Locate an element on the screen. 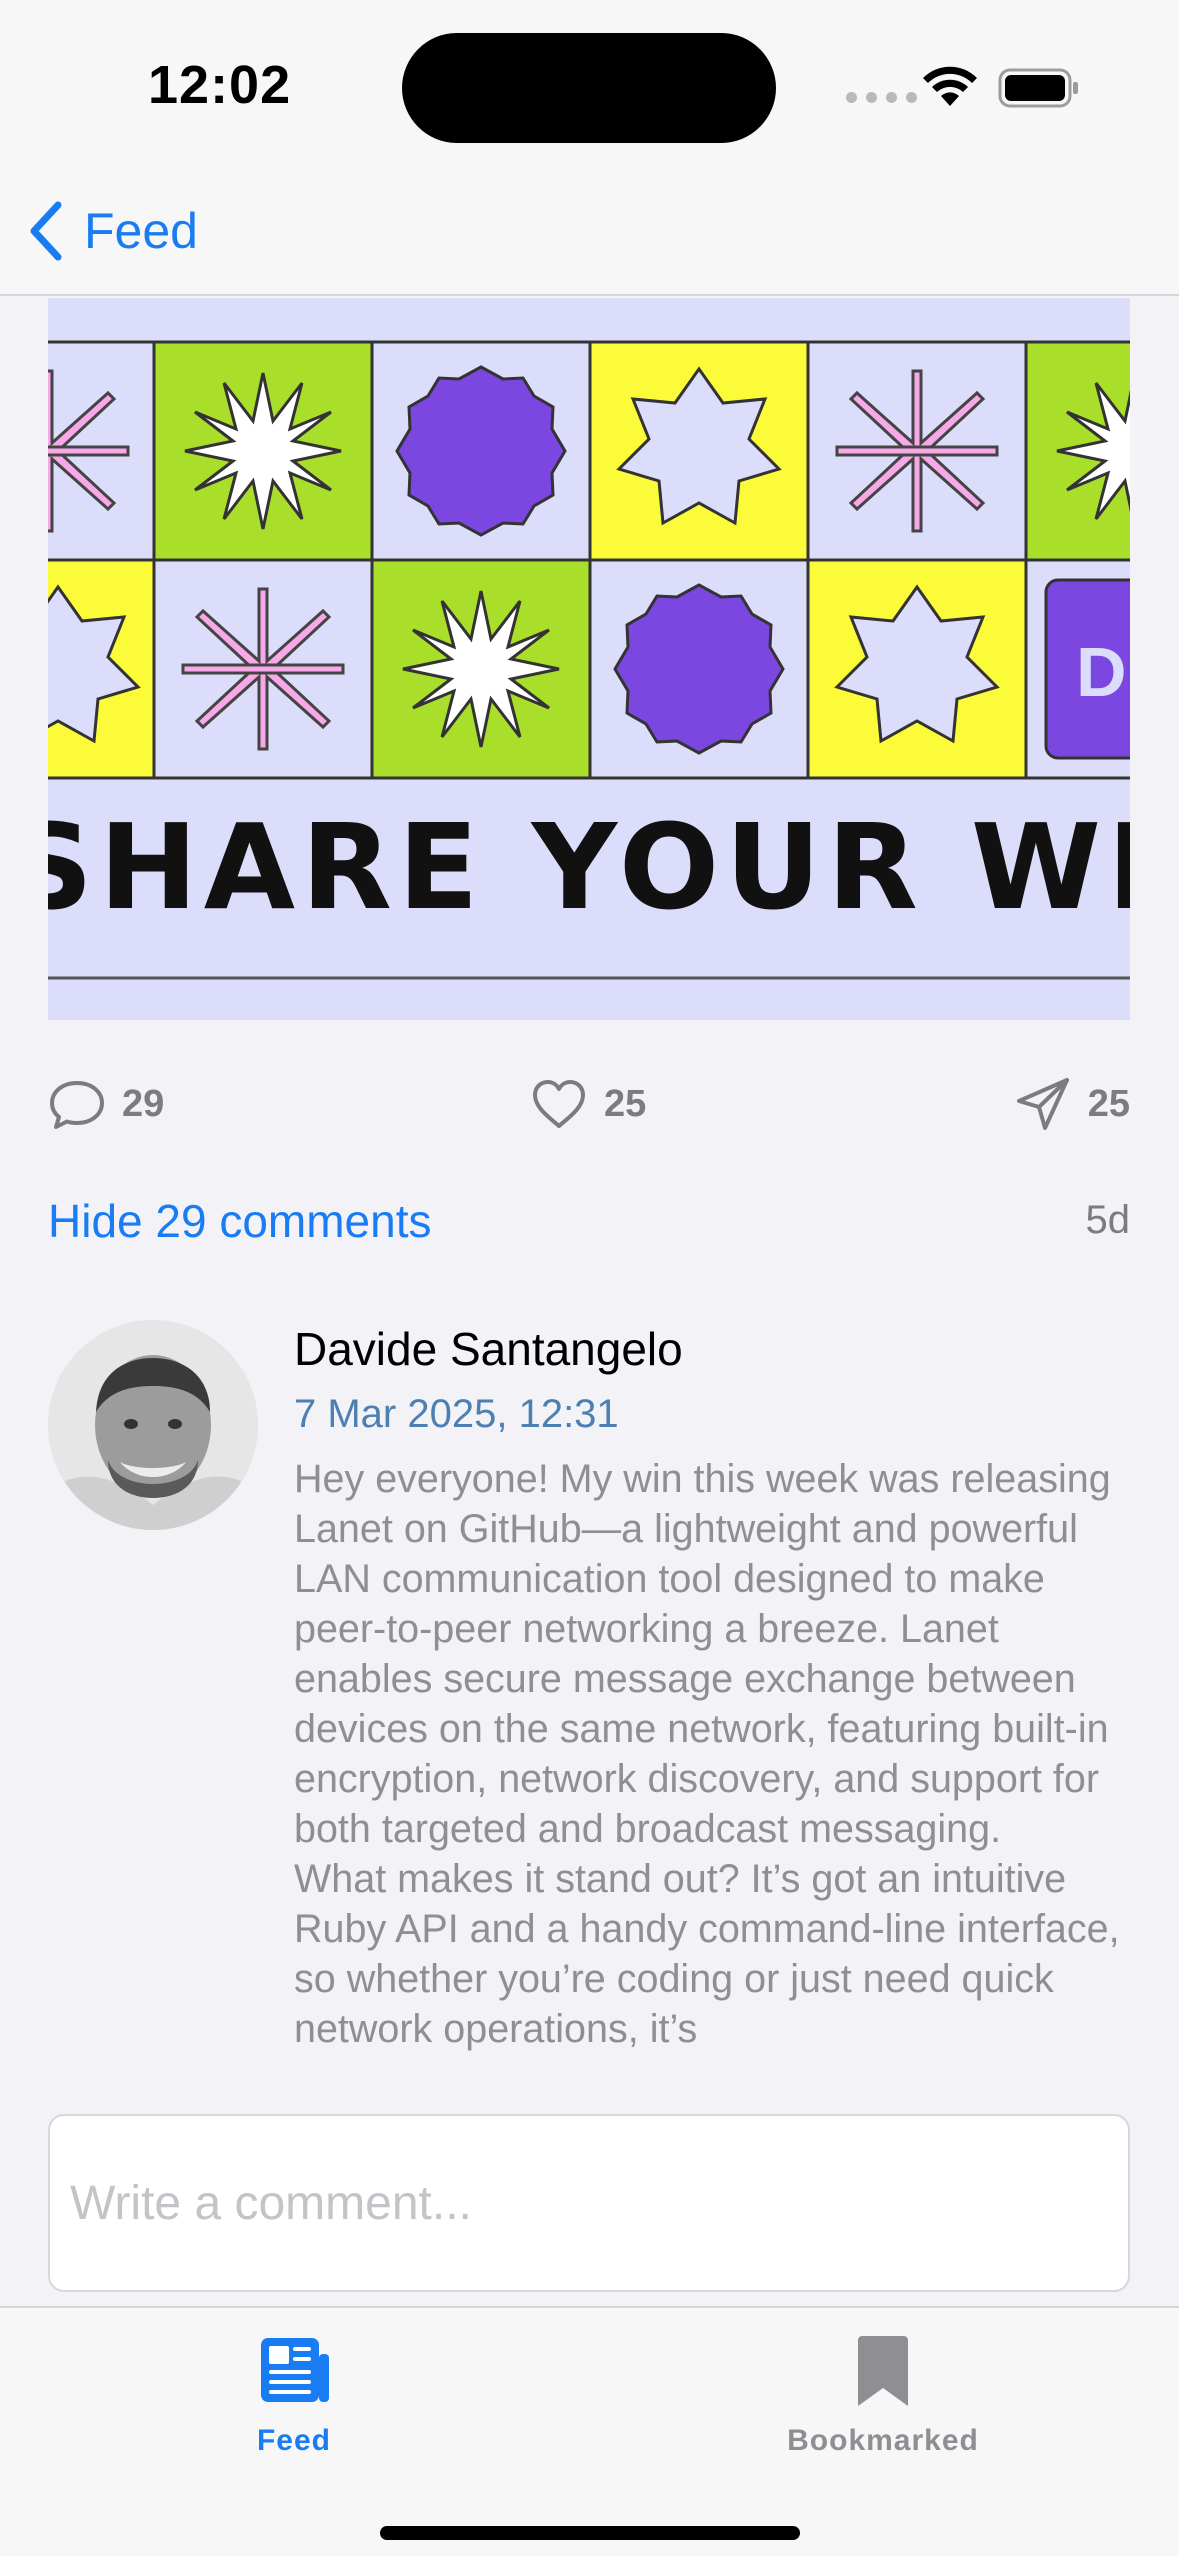 The image size is (1179, 2556). home-indicator is located at coordinates (590, 2533).